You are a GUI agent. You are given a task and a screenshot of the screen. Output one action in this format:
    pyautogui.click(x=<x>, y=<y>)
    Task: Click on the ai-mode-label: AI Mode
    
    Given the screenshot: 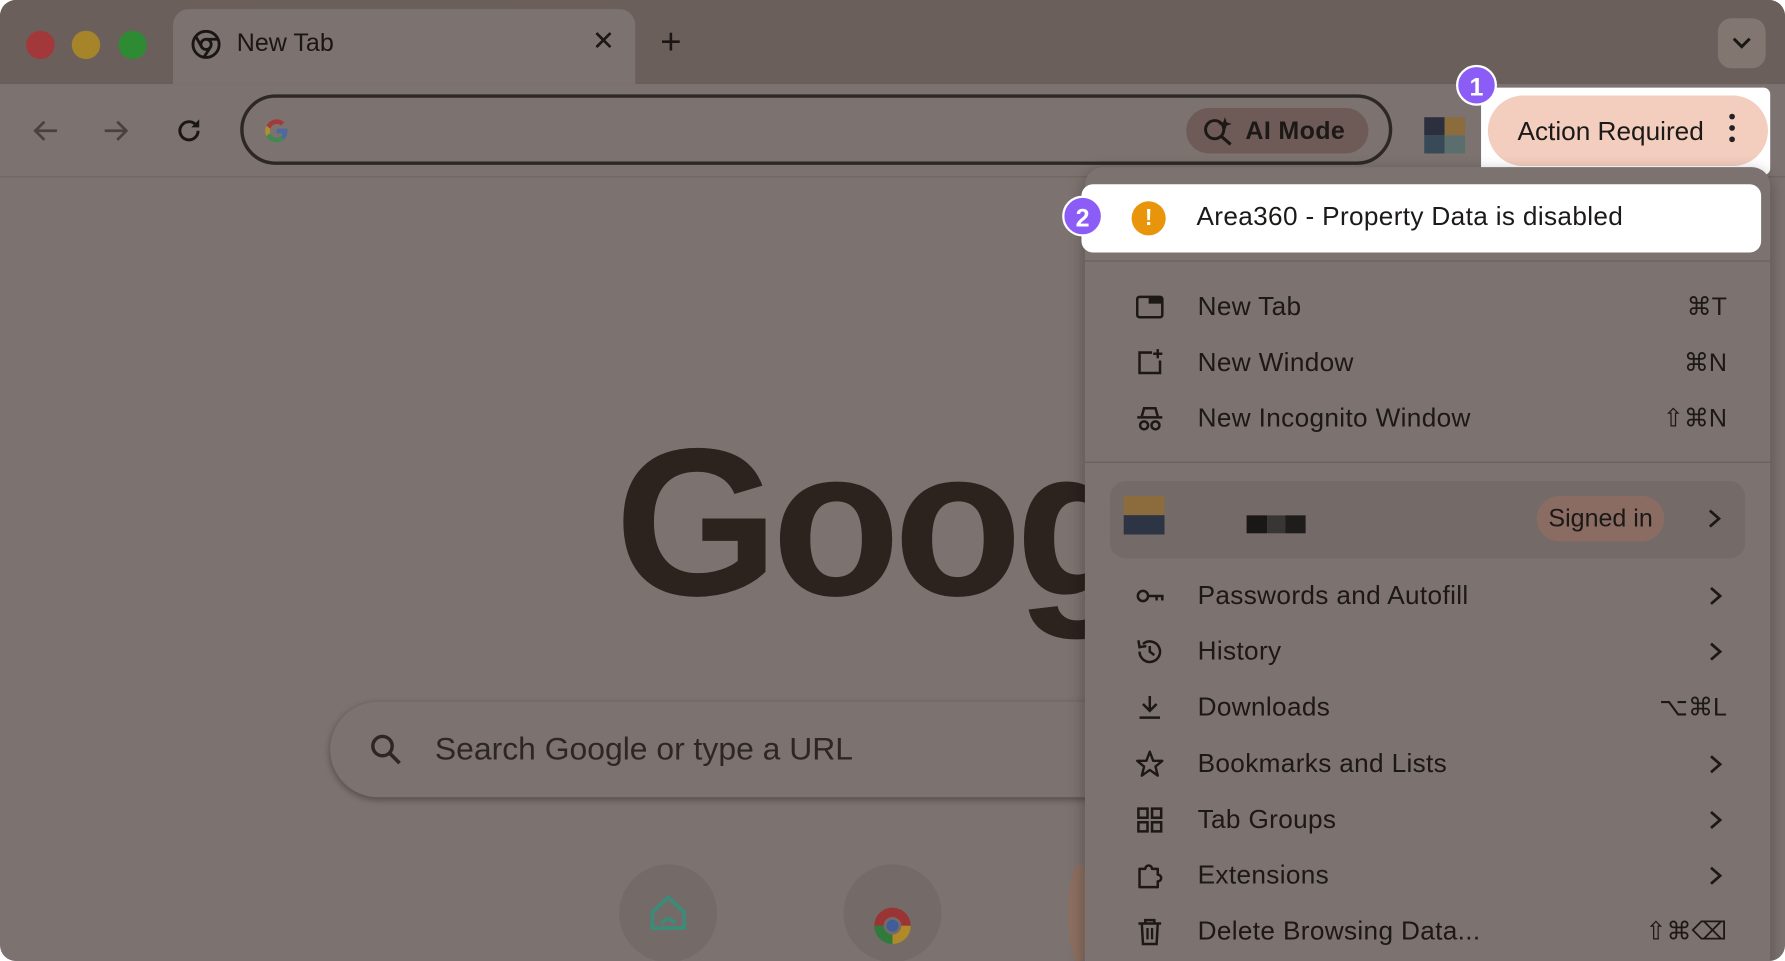 What is the action you would take?
    pyautogui.click(x=1295, y=130)
    